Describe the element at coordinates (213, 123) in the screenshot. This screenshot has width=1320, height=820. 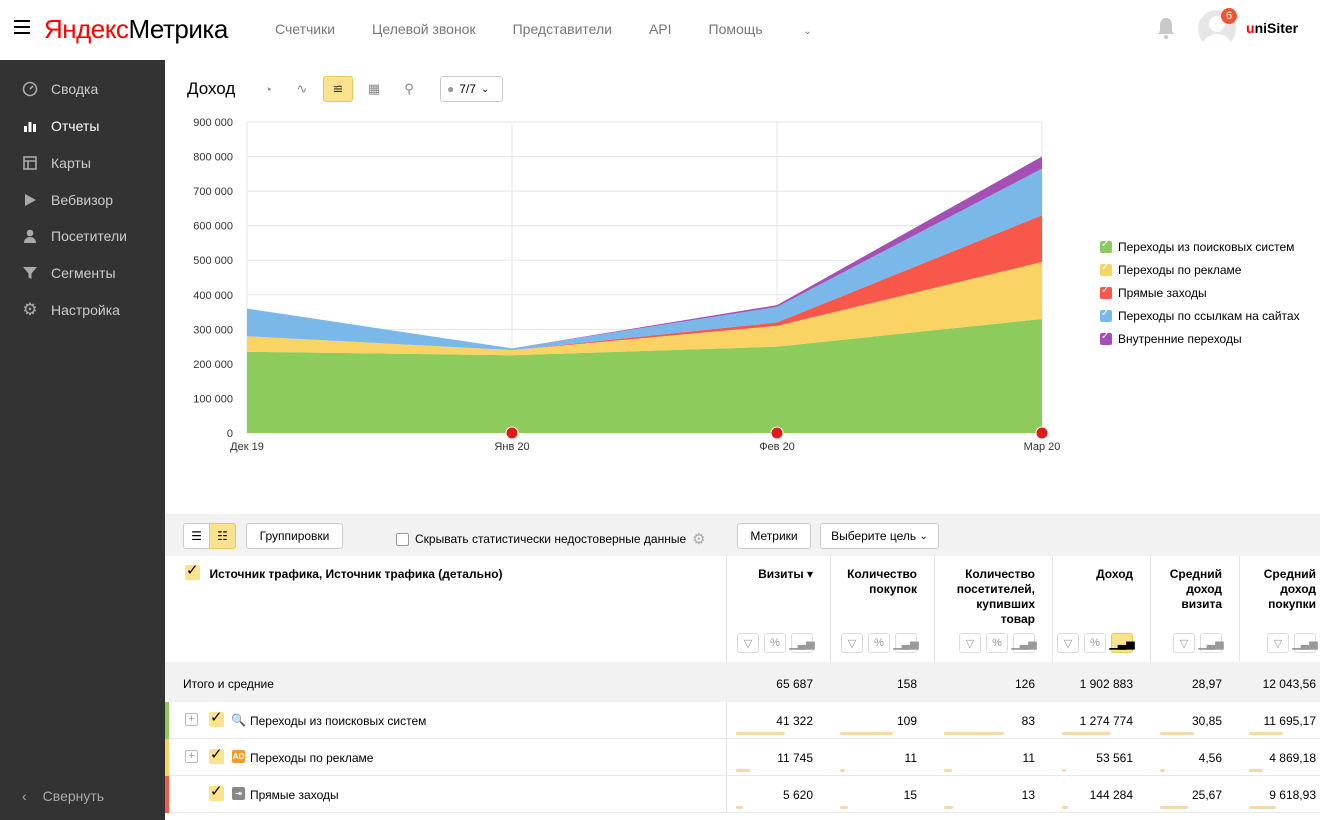
I see `y-tick-label: 900 000` at that location.